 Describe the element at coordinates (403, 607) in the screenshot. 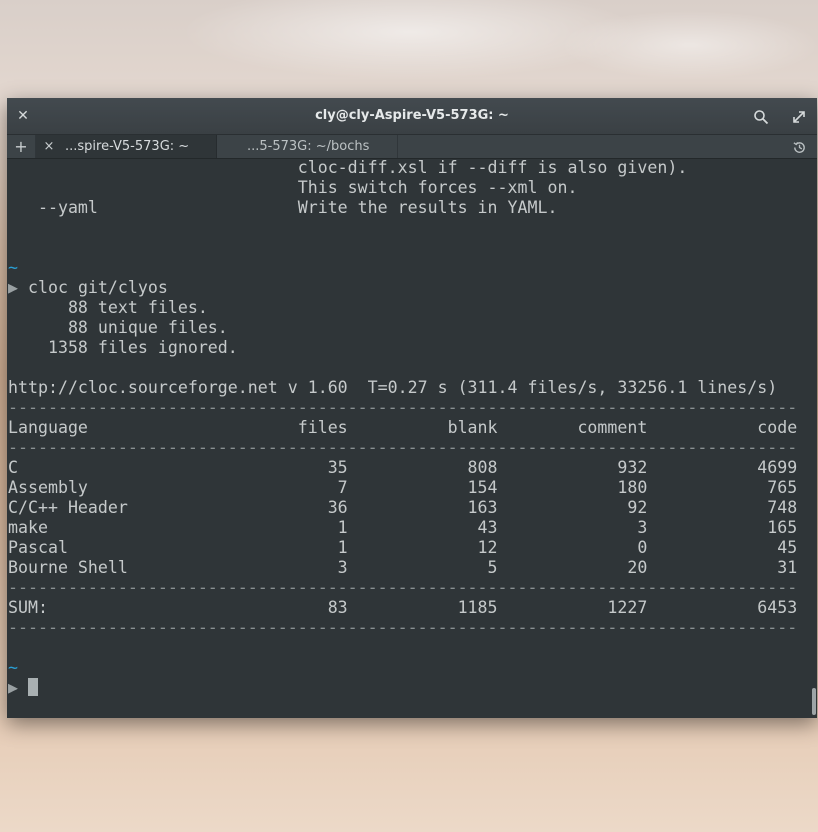

I see `terminal-line: SUM: 83 1185 1227 6453` at that location.